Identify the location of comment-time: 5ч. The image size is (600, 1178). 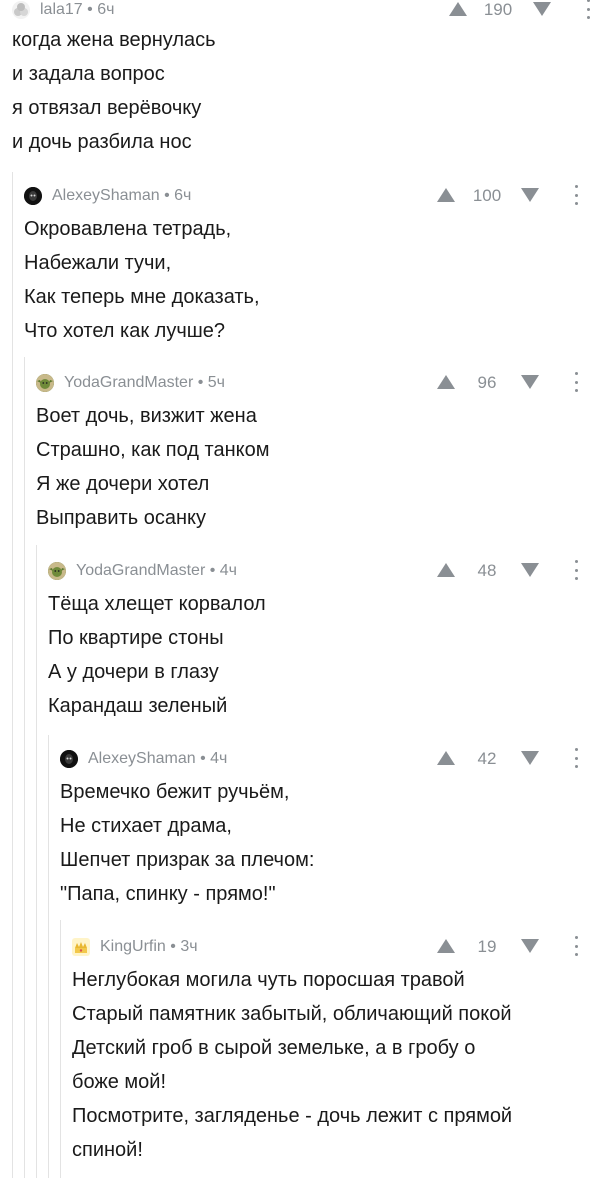
(216, 382).